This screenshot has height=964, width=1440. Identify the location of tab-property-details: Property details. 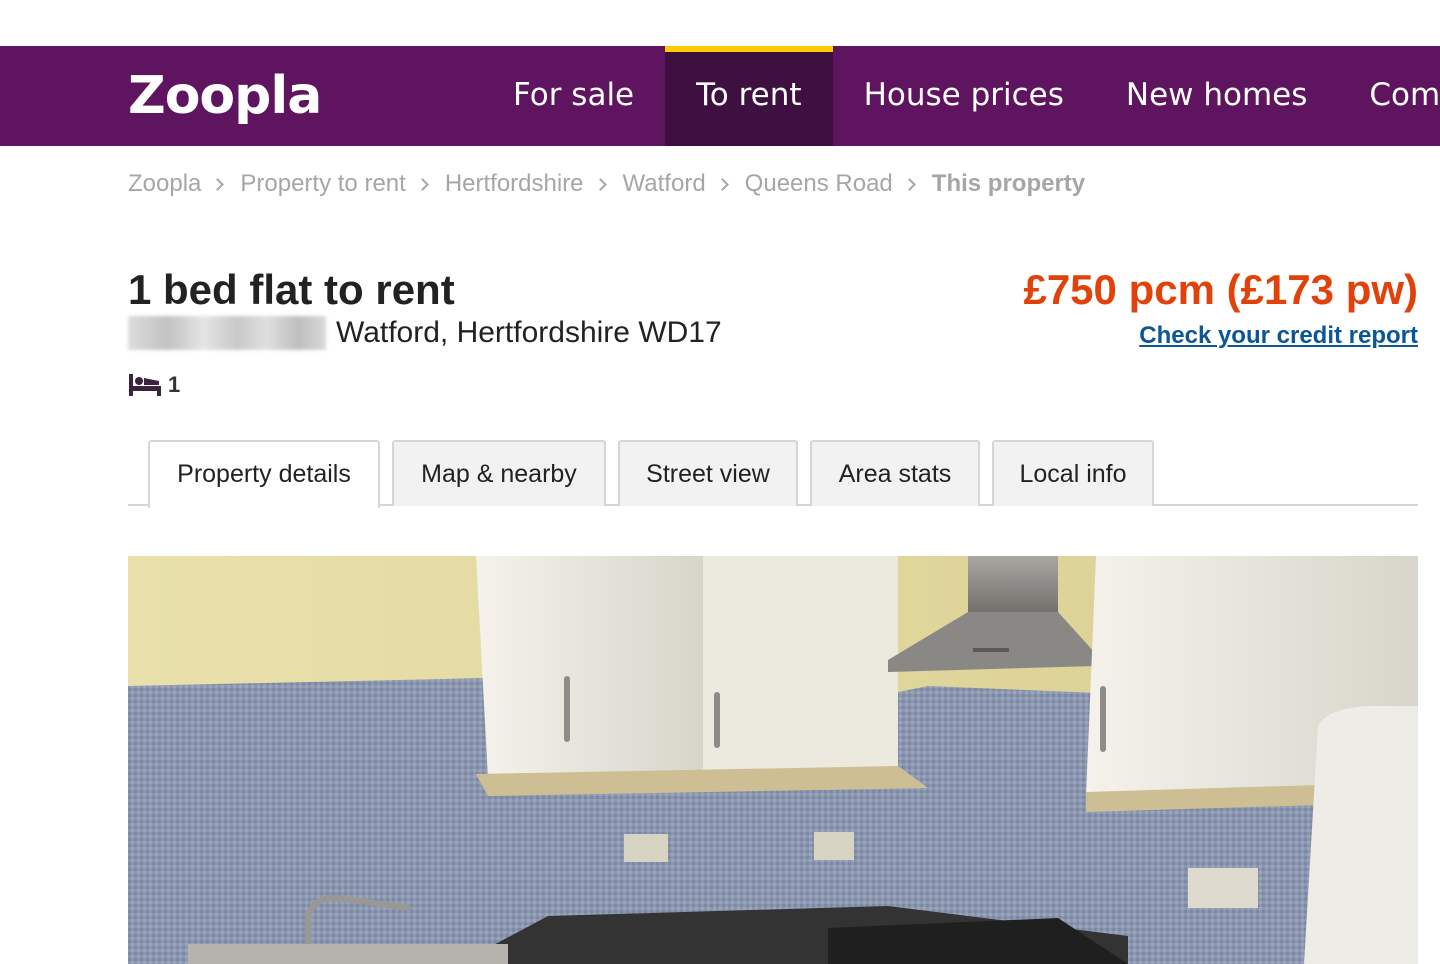
(264, 474).